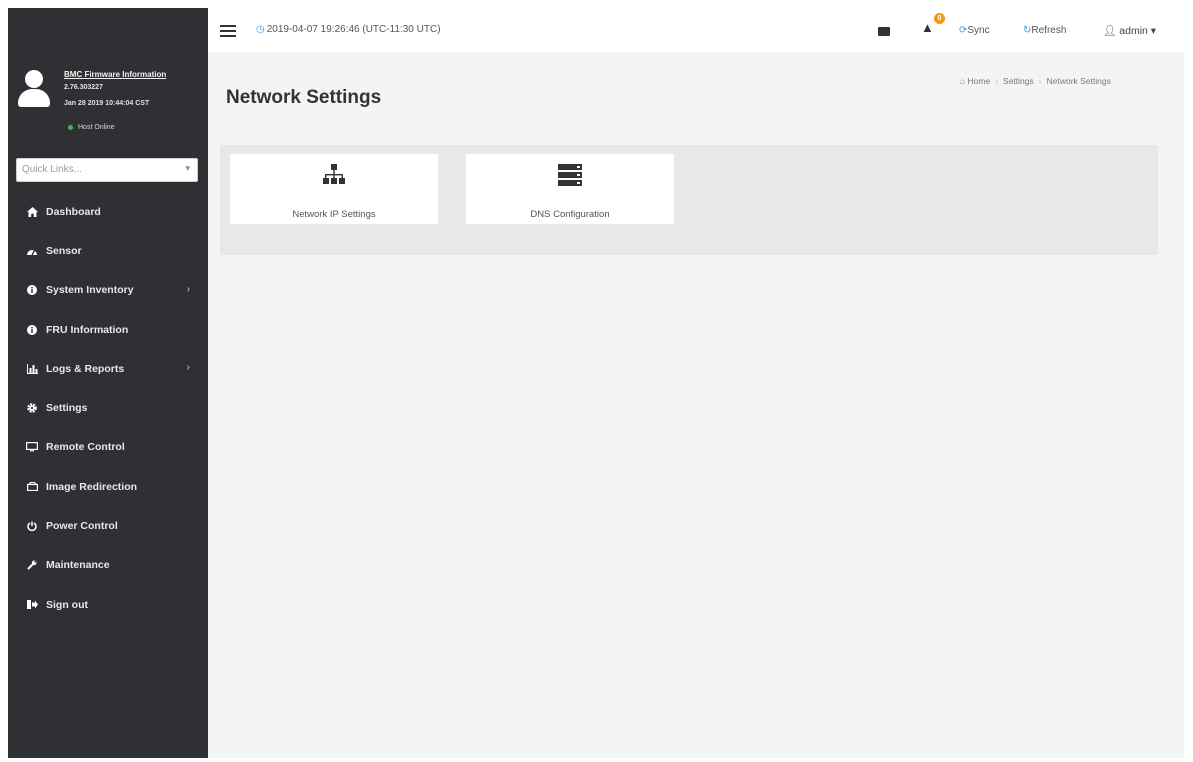 Image resolution: width=1193 pixels, height=762 pixels. Describe the element at coordinates (108, 211) in the screenshot. I see `sidebar-item-dashboard: Dashboard` at that location.